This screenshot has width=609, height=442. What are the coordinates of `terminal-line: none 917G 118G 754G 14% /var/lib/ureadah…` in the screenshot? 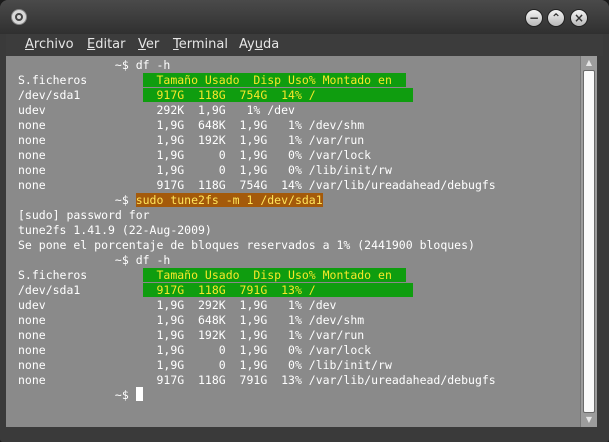 It's located at (257, 185).